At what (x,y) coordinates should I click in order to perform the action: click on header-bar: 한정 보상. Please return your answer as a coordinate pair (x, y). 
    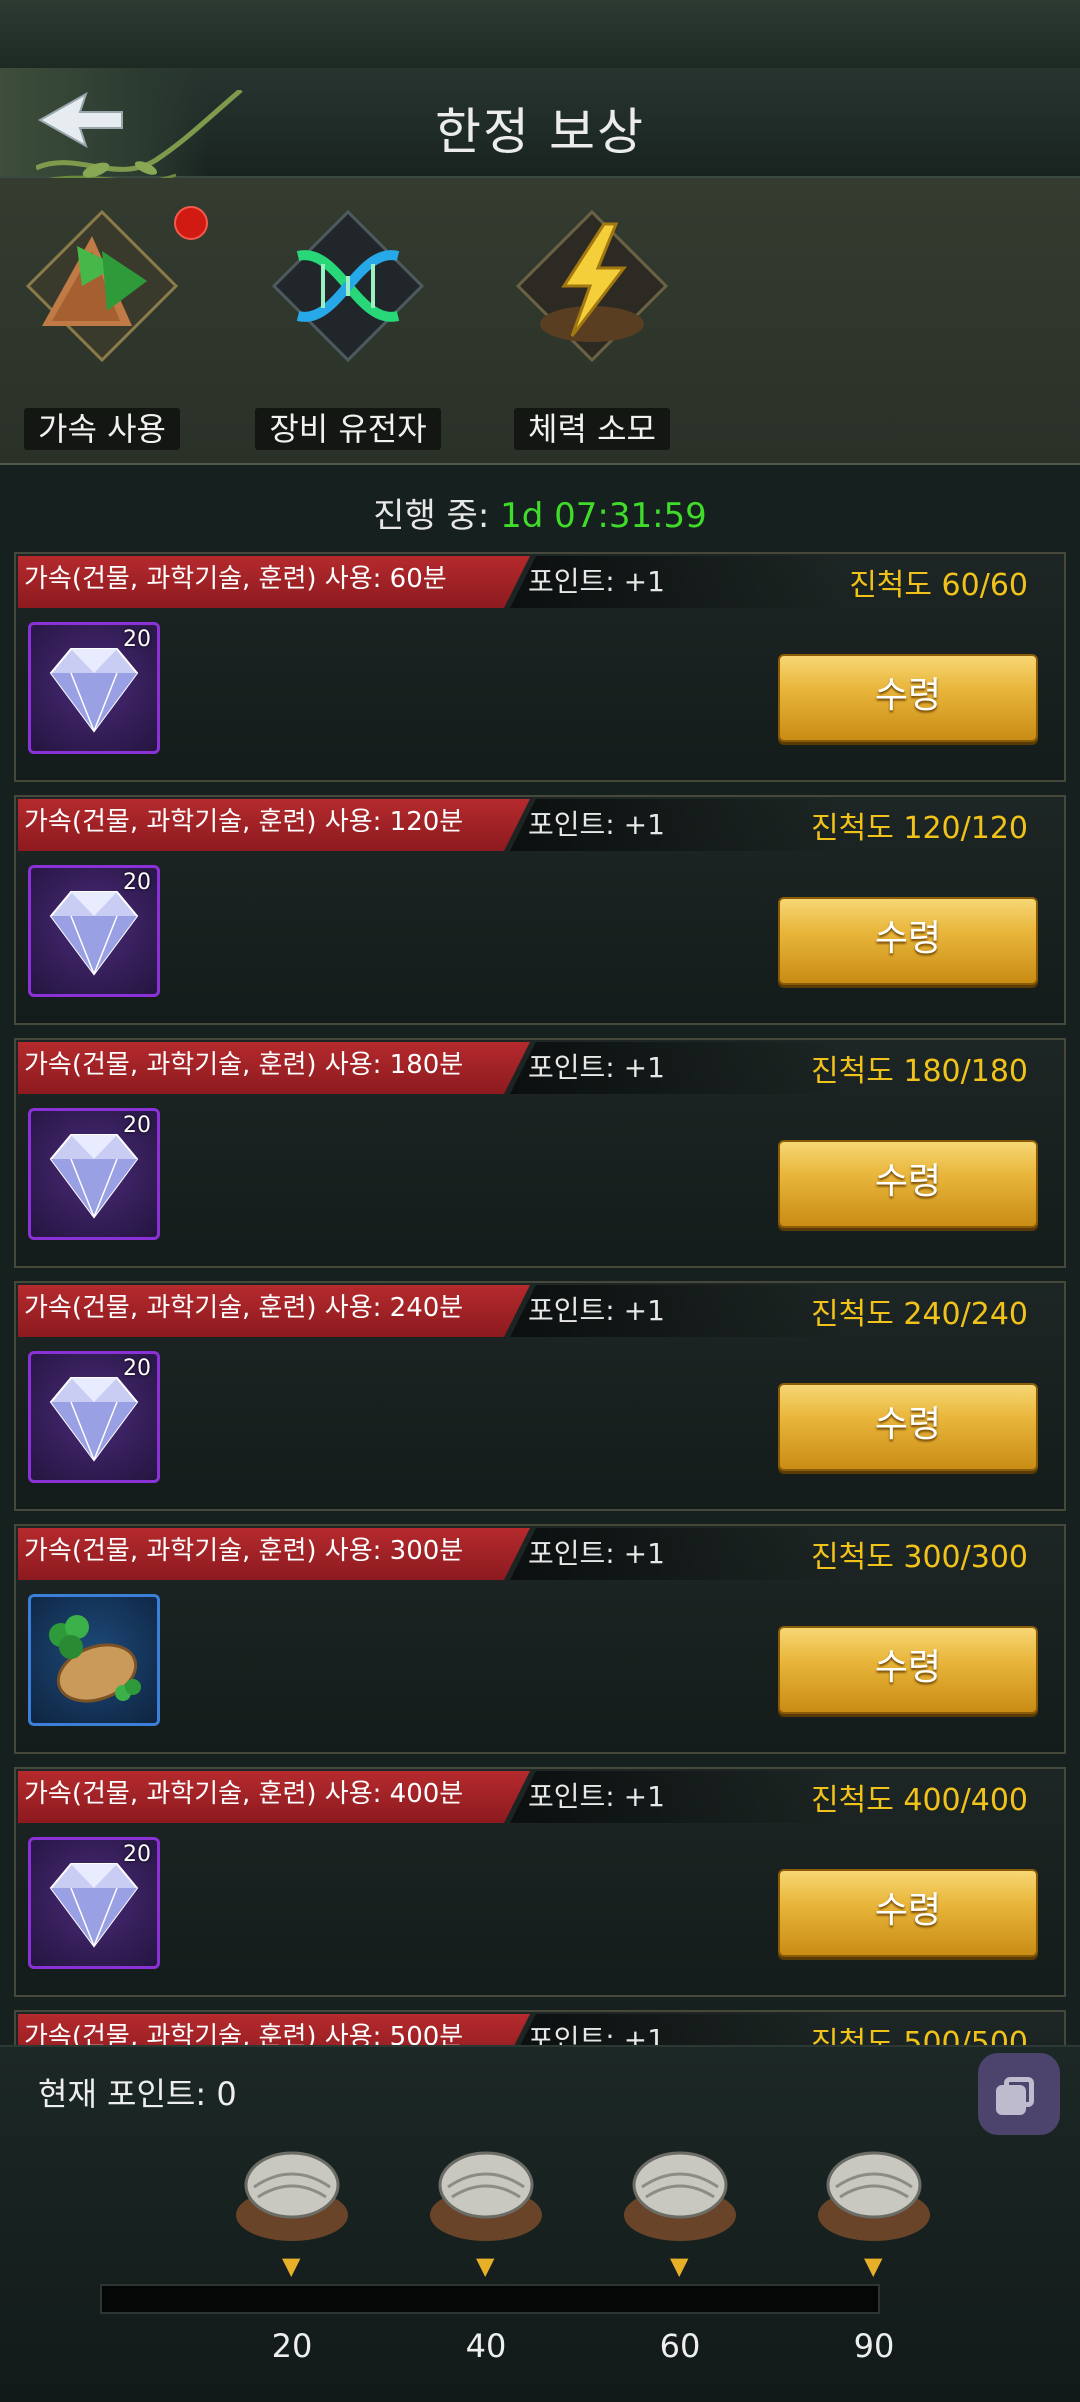
    Looking at the image, I should click on (540, 125).